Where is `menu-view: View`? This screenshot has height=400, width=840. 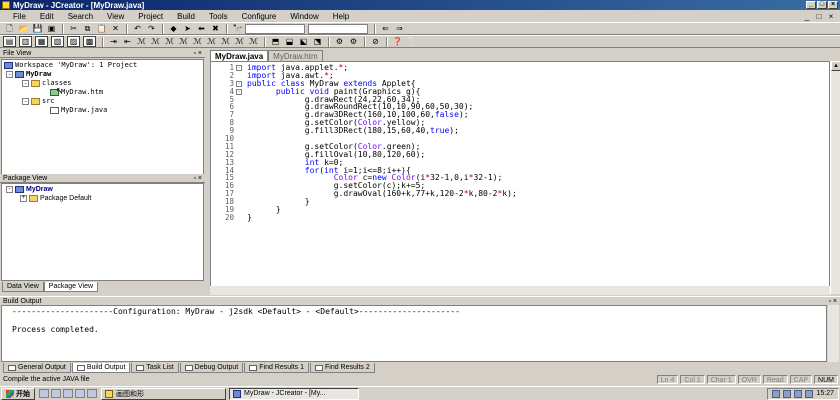
menu-view: View is located at coordinates (115, 16).